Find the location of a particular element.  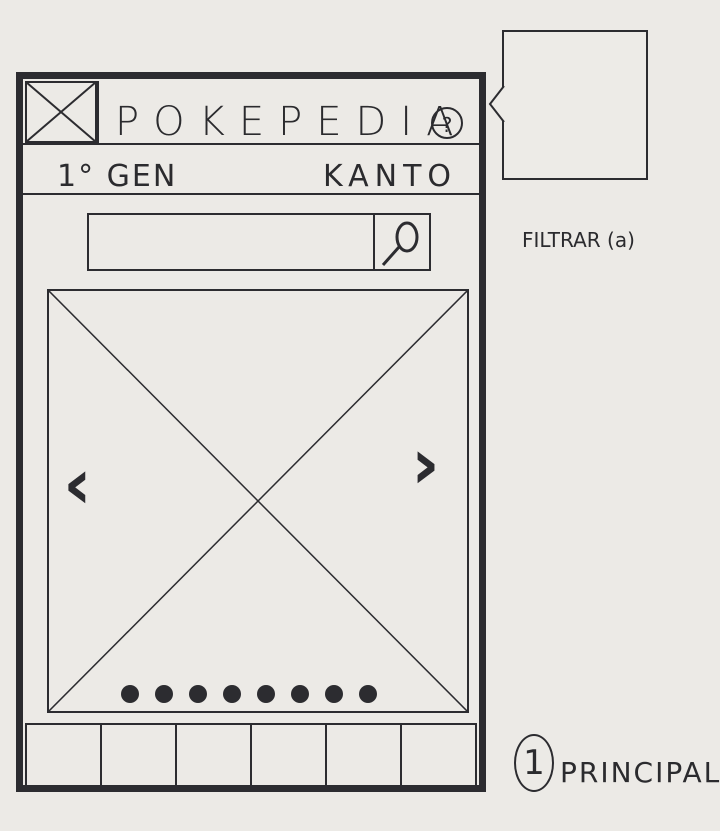

filter-annotation: FILTRAR (a) is located at coordinates (578, 240).